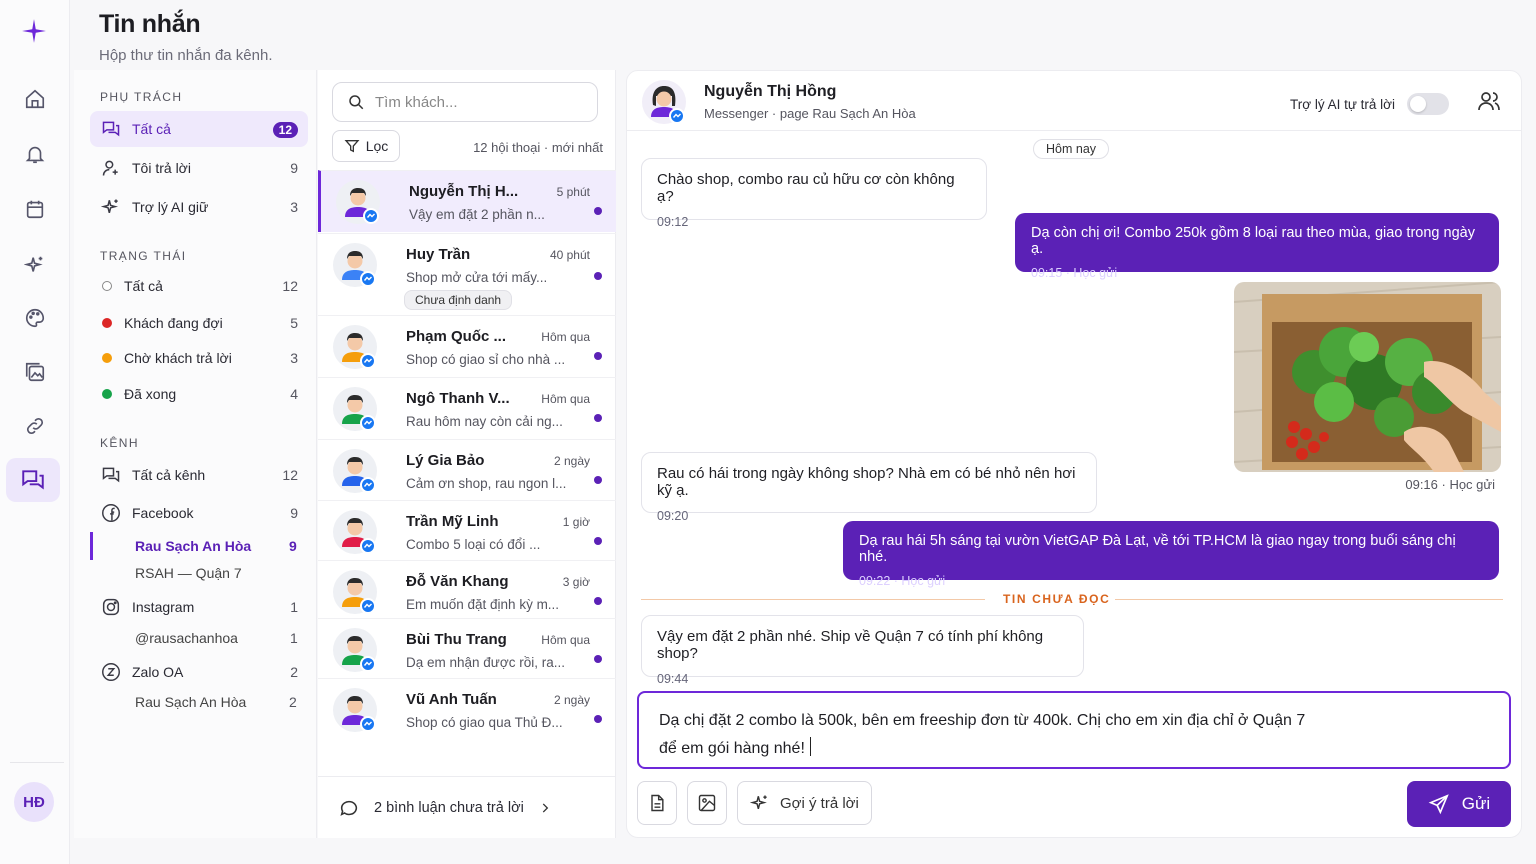 This screenshot has height=864, width=1536. I want to click on channel-zalo-count: 2, so click(293, 702).